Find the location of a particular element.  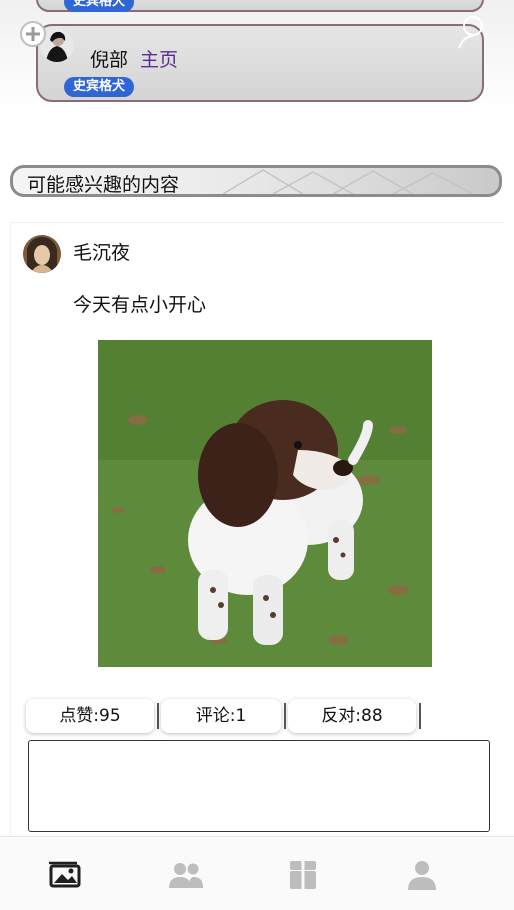

comment-button: 评论:1 is located at coordinates (221, 716).